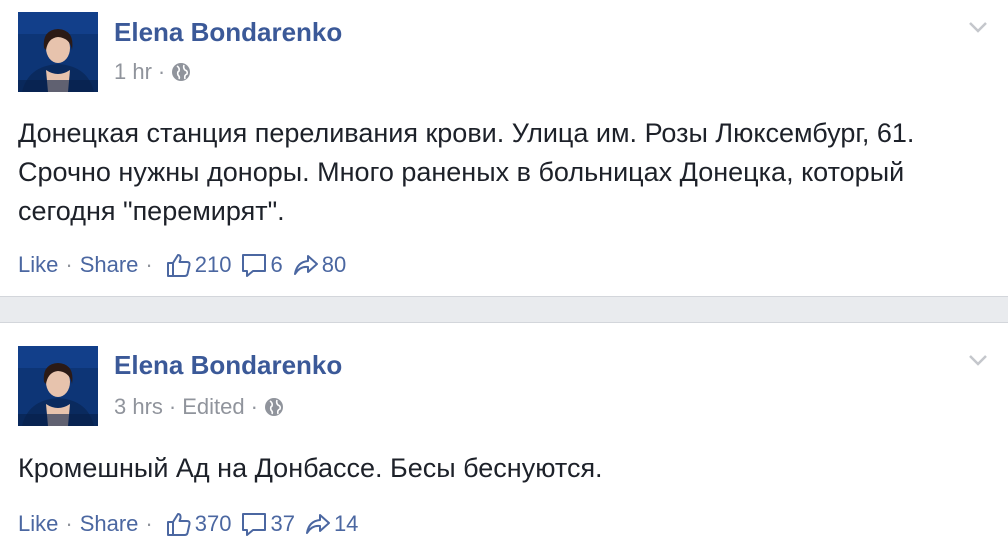  I want to click on post-actions: Like · Share · 210 6 80, so click(184, 265).